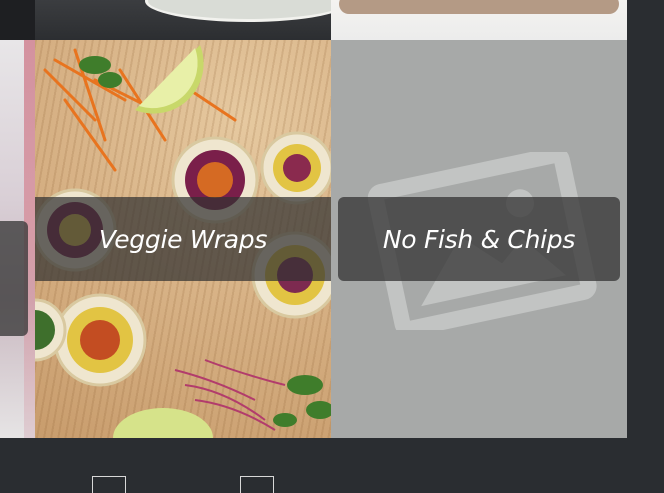 Image resolution: width=664 pixels, height=493 pixels. Describe the element at coordinates (238, 11) in the screenshot. I see `plate-image` at that location.